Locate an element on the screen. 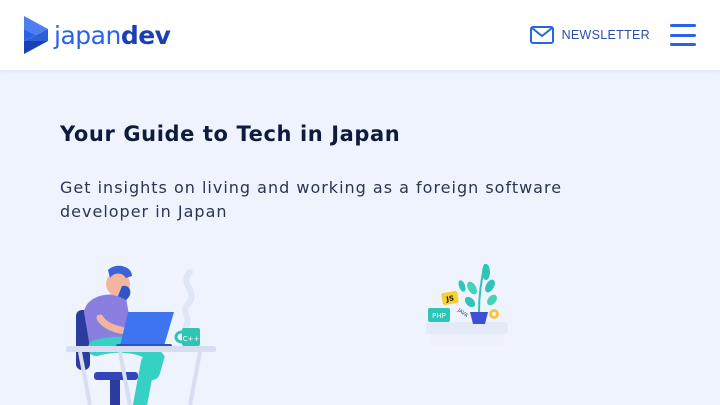 The height and width of the screenshot is (405, 720). menu-bar-middle is located at coordinates (683, 35).